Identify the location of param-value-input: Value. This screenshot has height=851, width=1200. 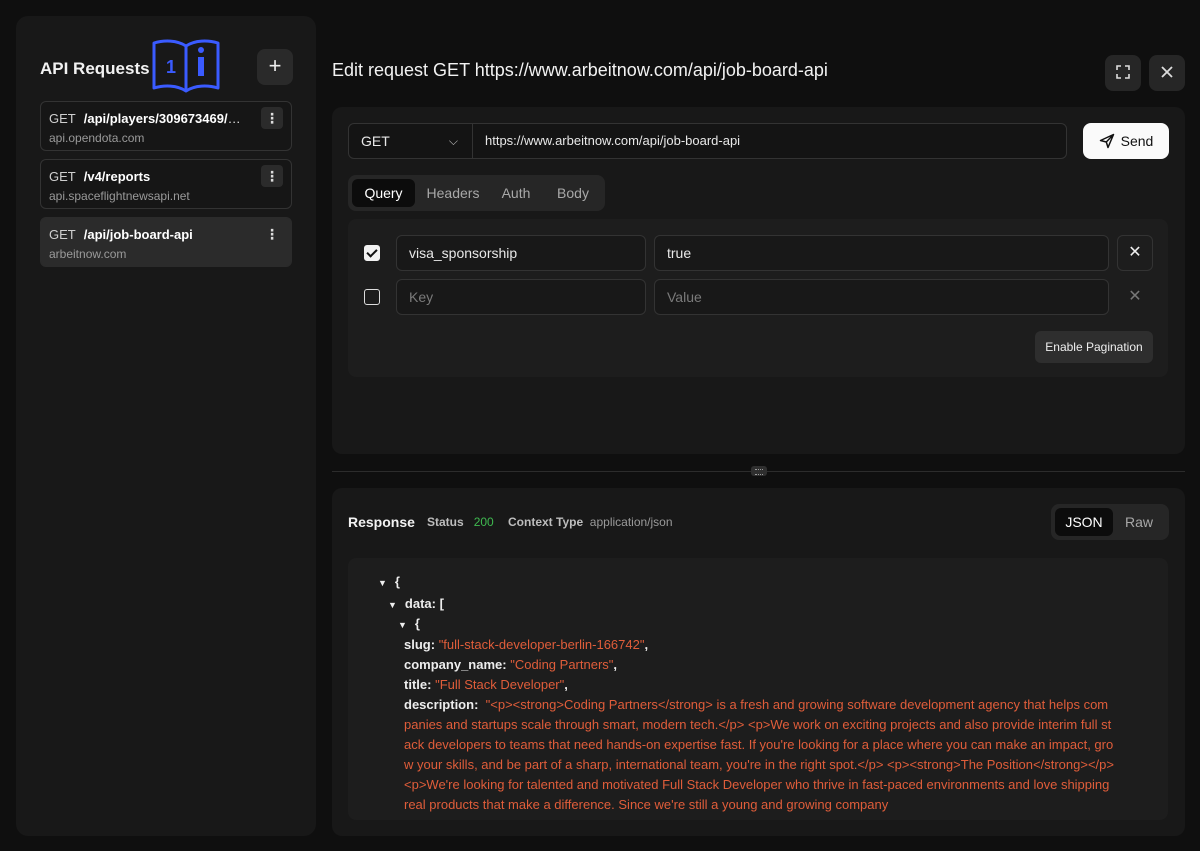
(881, 297).